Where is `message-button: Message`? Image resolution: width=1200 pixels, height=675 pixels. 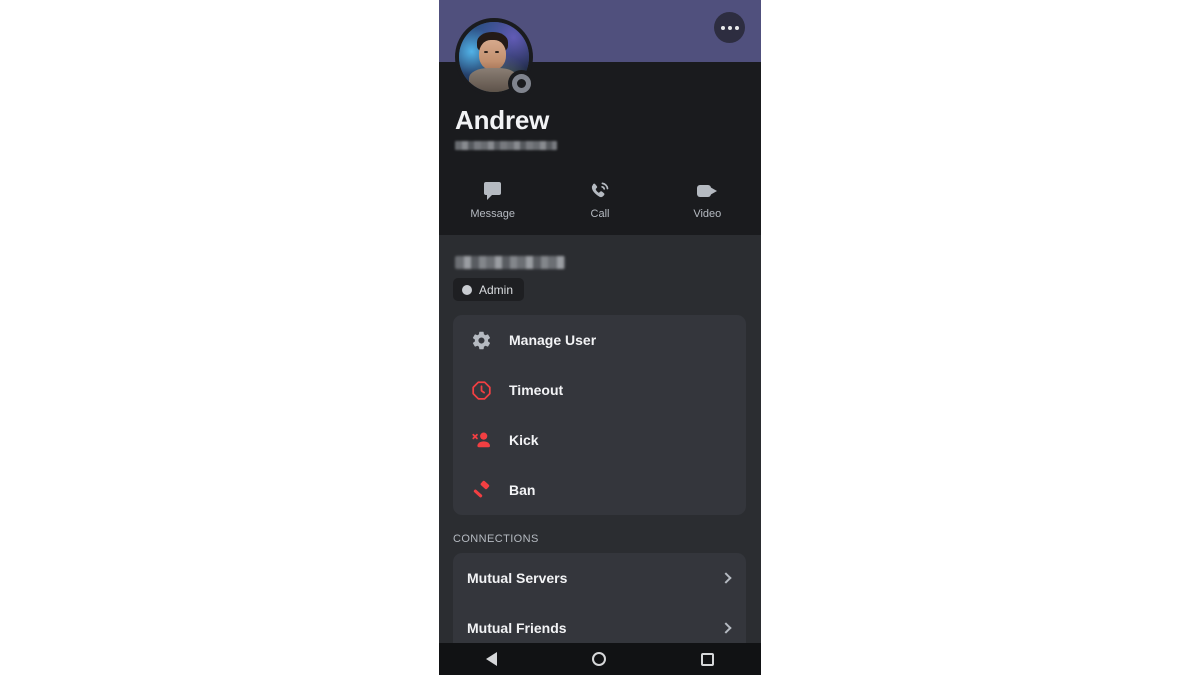 message-button: Message is located at coordinates (492, 200).